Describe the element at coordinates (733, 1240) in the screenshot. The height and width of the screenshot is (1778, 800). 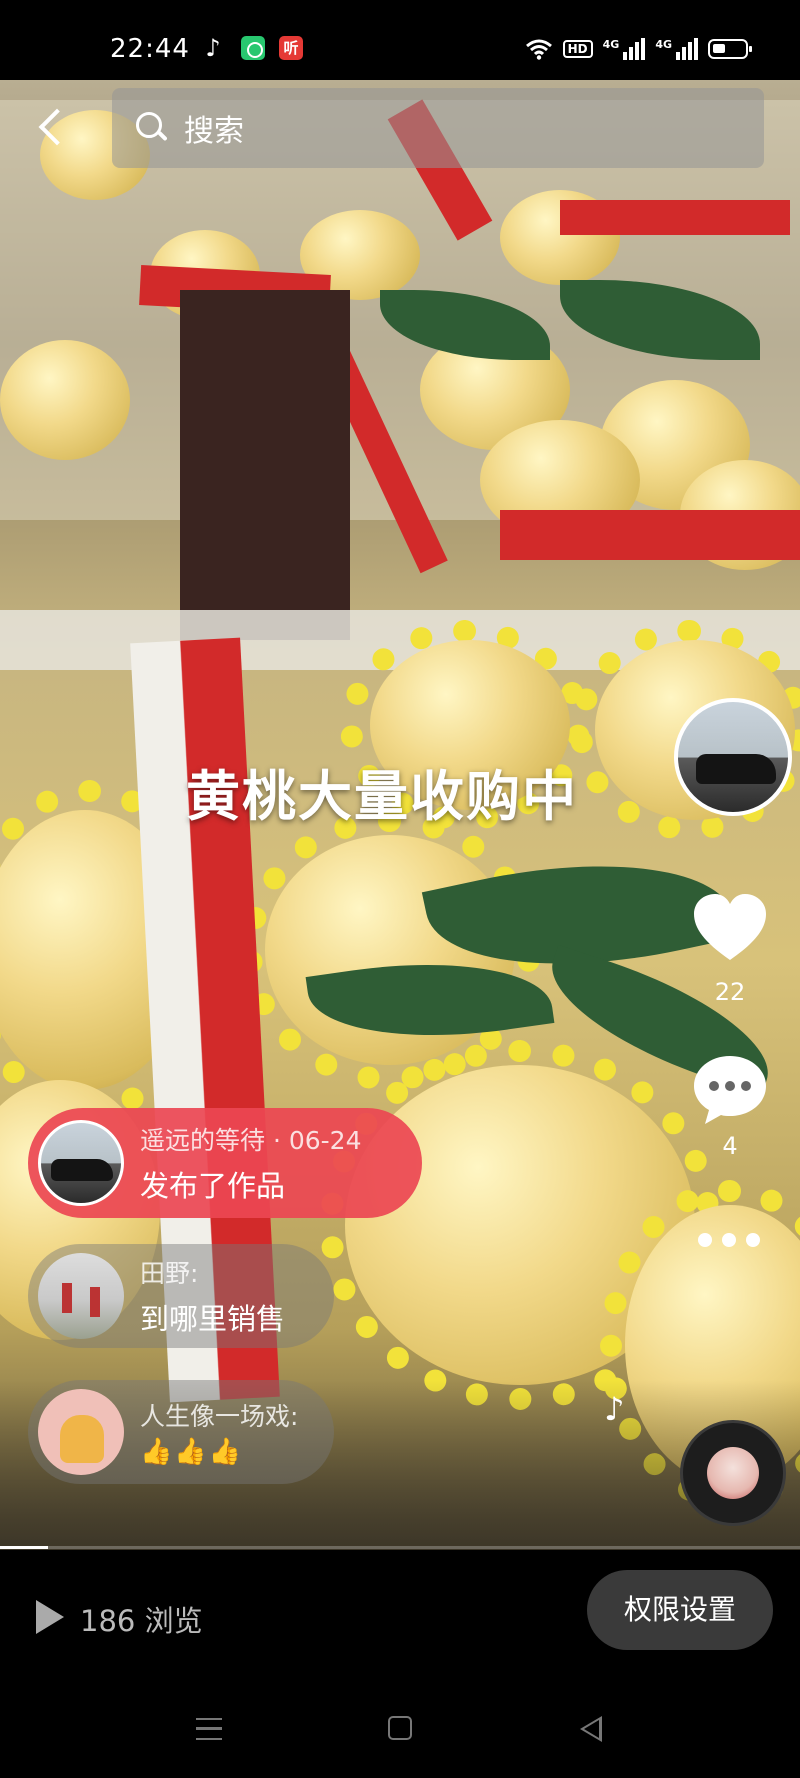
I see `more-icon` at that location.